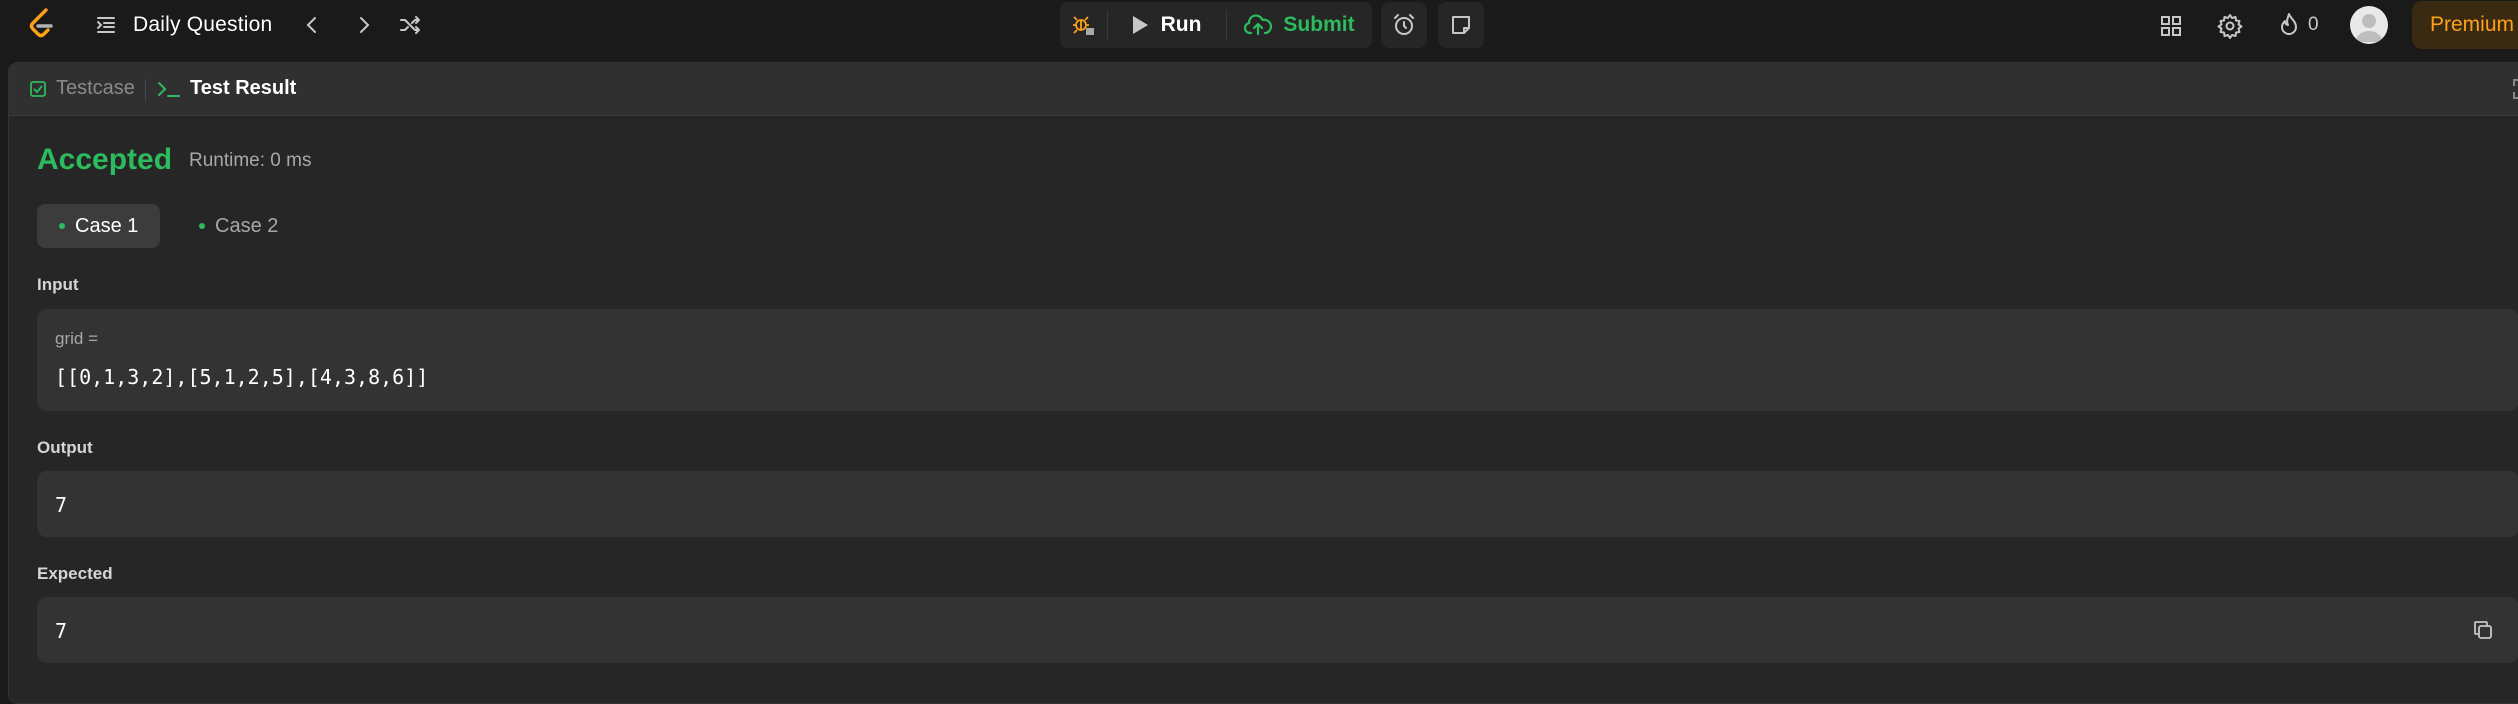 The width and height of the screenshot is (2518, 704). What do you see at coordinates (1277, 630) in the screenshot?
I see `expected-box: 7` at bounding box center [1277, 630].